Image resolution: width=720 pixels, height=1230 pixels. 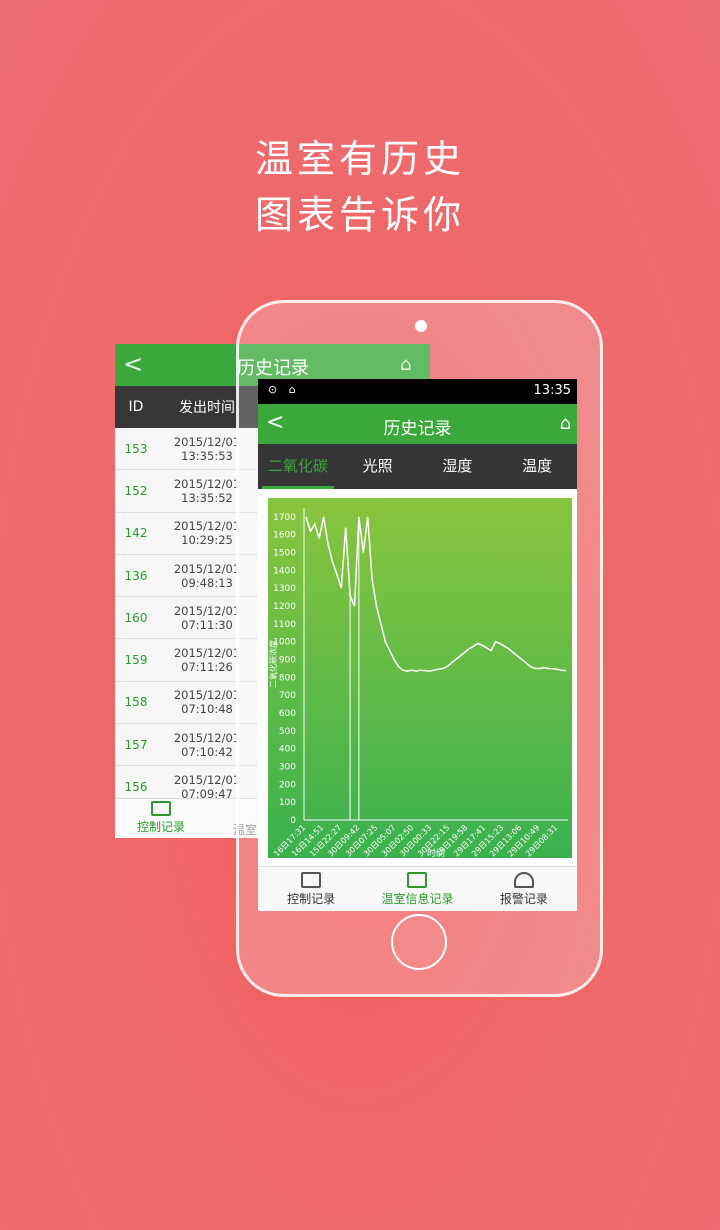 I want to click on bg-nav-control: 控制记录, so click(x=161, y=818).